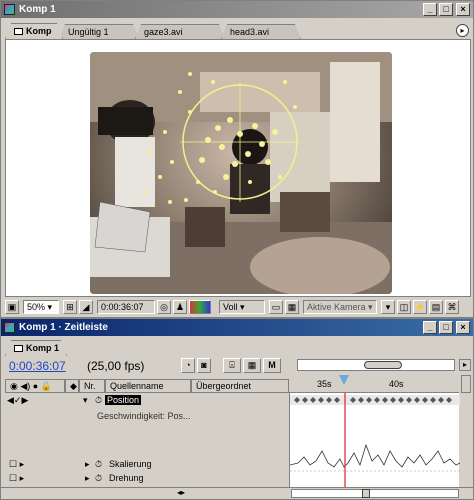 This screenshot has width=474, height=500. I want to click on layer-row-scale: ☐ ▸ ▸ ⏱ Skalierung, so click(147, 465).